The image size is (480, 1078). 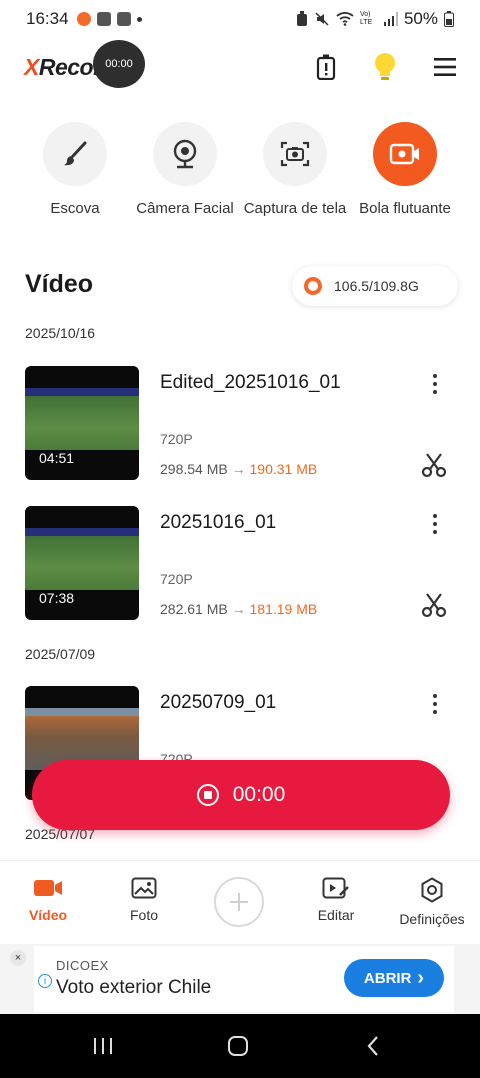 What do you see at coordinates (295, 208) in the screenshot?
I see `tool-screenshot-label: Captura de tela` at bounding box center [295, 208].